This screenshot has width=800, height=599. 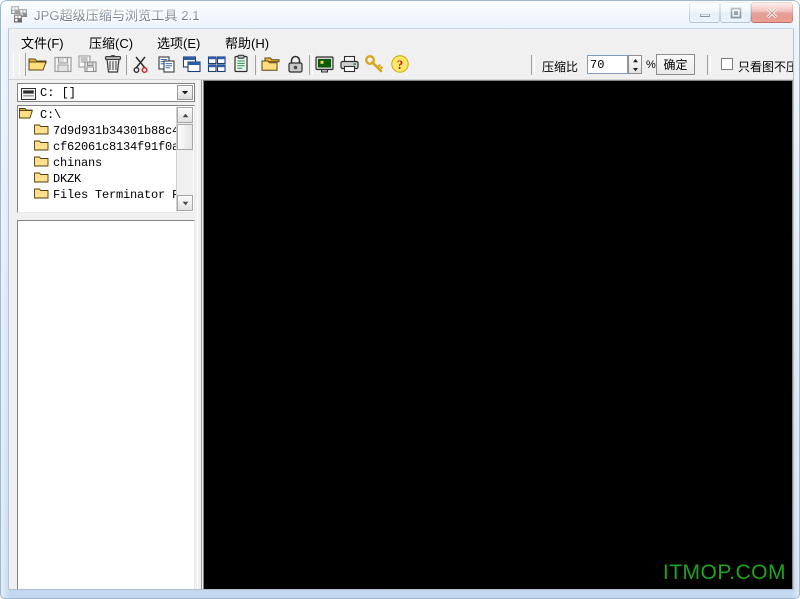 What do you see at coordinates (116, 195) in the screenshot?
I see `tree-item-label: Files Terminator Free` at bounding box center [116, 195].